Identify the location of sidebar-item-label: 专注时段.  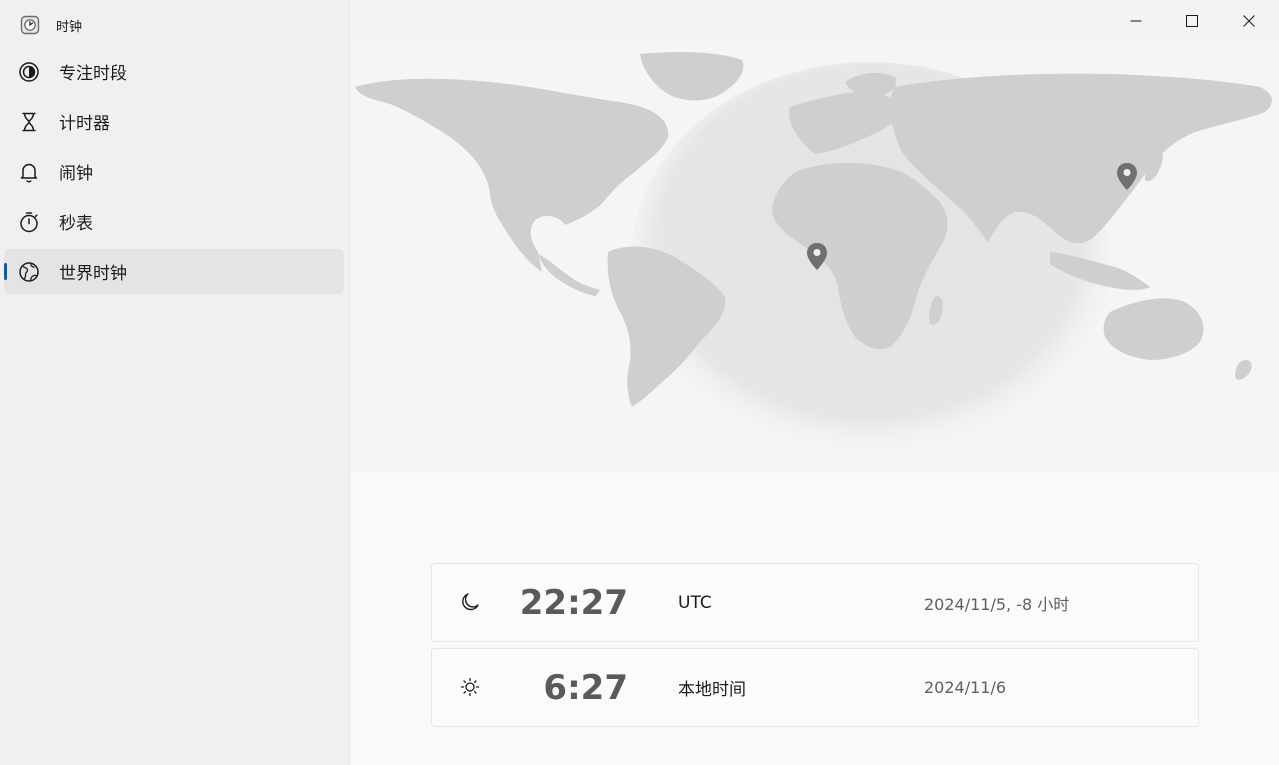
(93, 74).